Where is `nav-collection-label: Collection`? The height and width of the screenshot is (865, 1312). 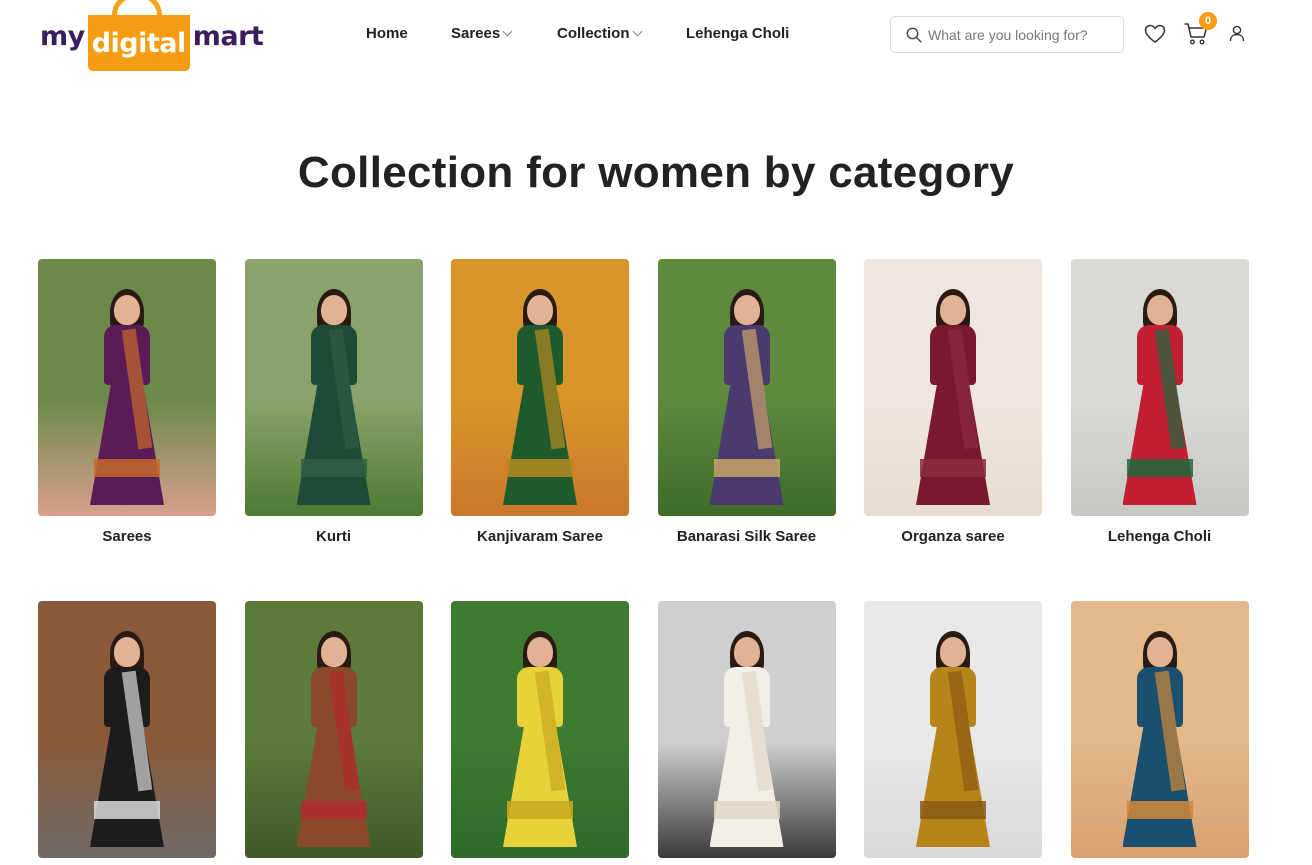
nav-collection-label: Collection is located at coordinates (593, 33).